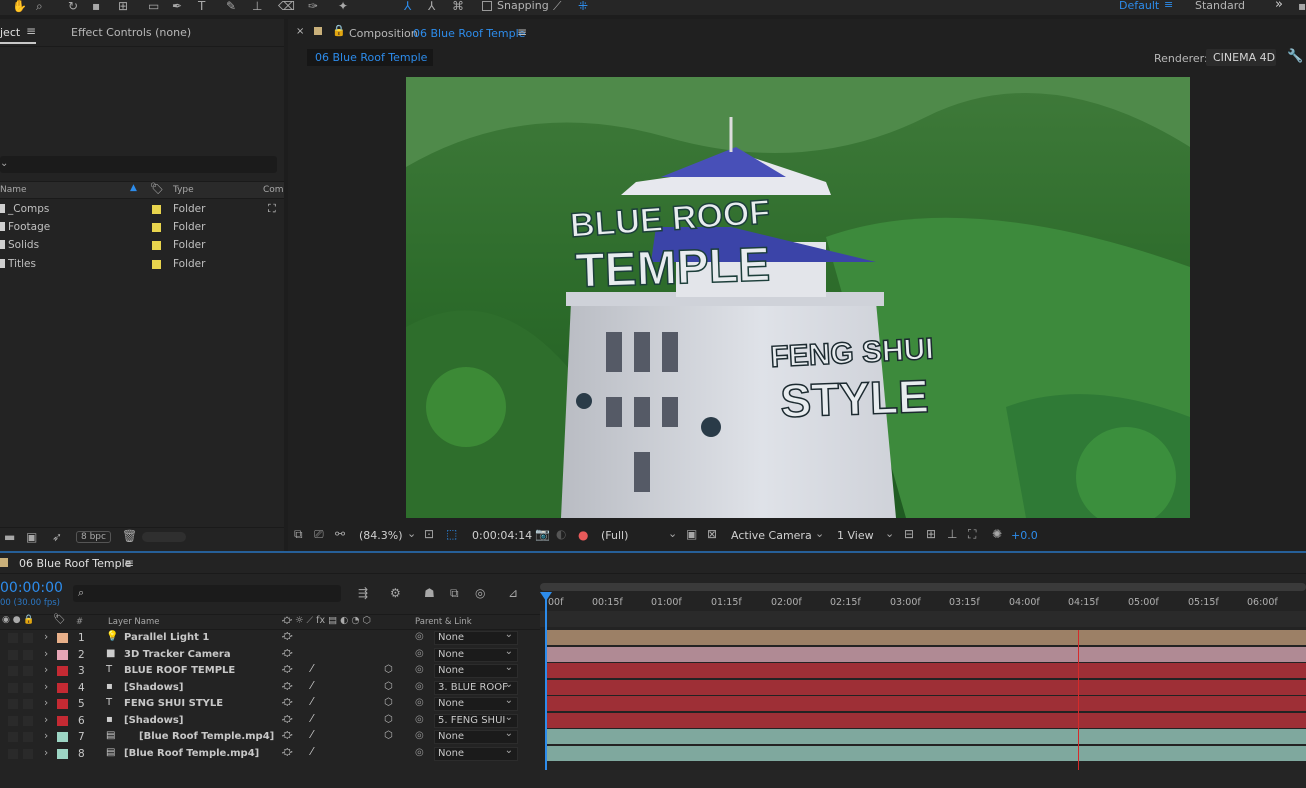  What do you see at coordinates (855, 535) in the screenshot?
I see `view-layout-dropdown: 1 View` at bounding box center [855, 535].